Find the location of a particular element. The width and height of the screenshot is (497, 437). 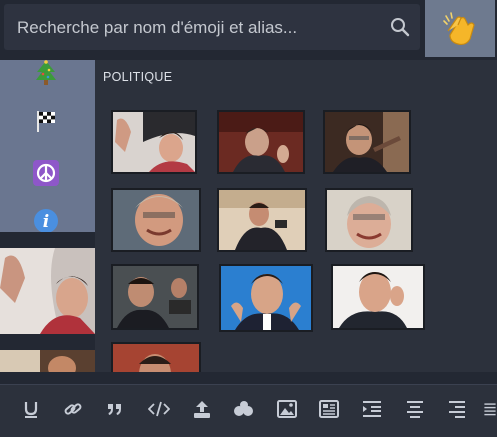

align-center-button is located at coordinates (415, 409).